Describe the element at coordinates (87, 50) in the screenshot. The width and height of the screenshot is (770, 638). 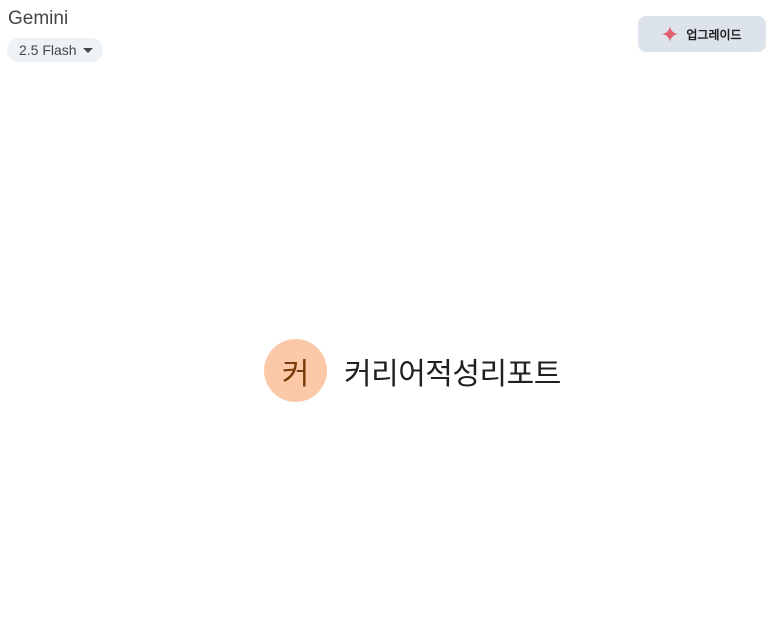
I see `chevron-down-icon` at that location.